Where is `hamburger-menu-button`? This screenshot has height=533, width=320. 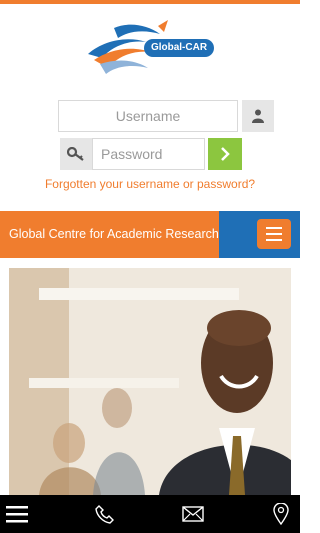
hamburger-menu-button is located at coordinates (274, 234).